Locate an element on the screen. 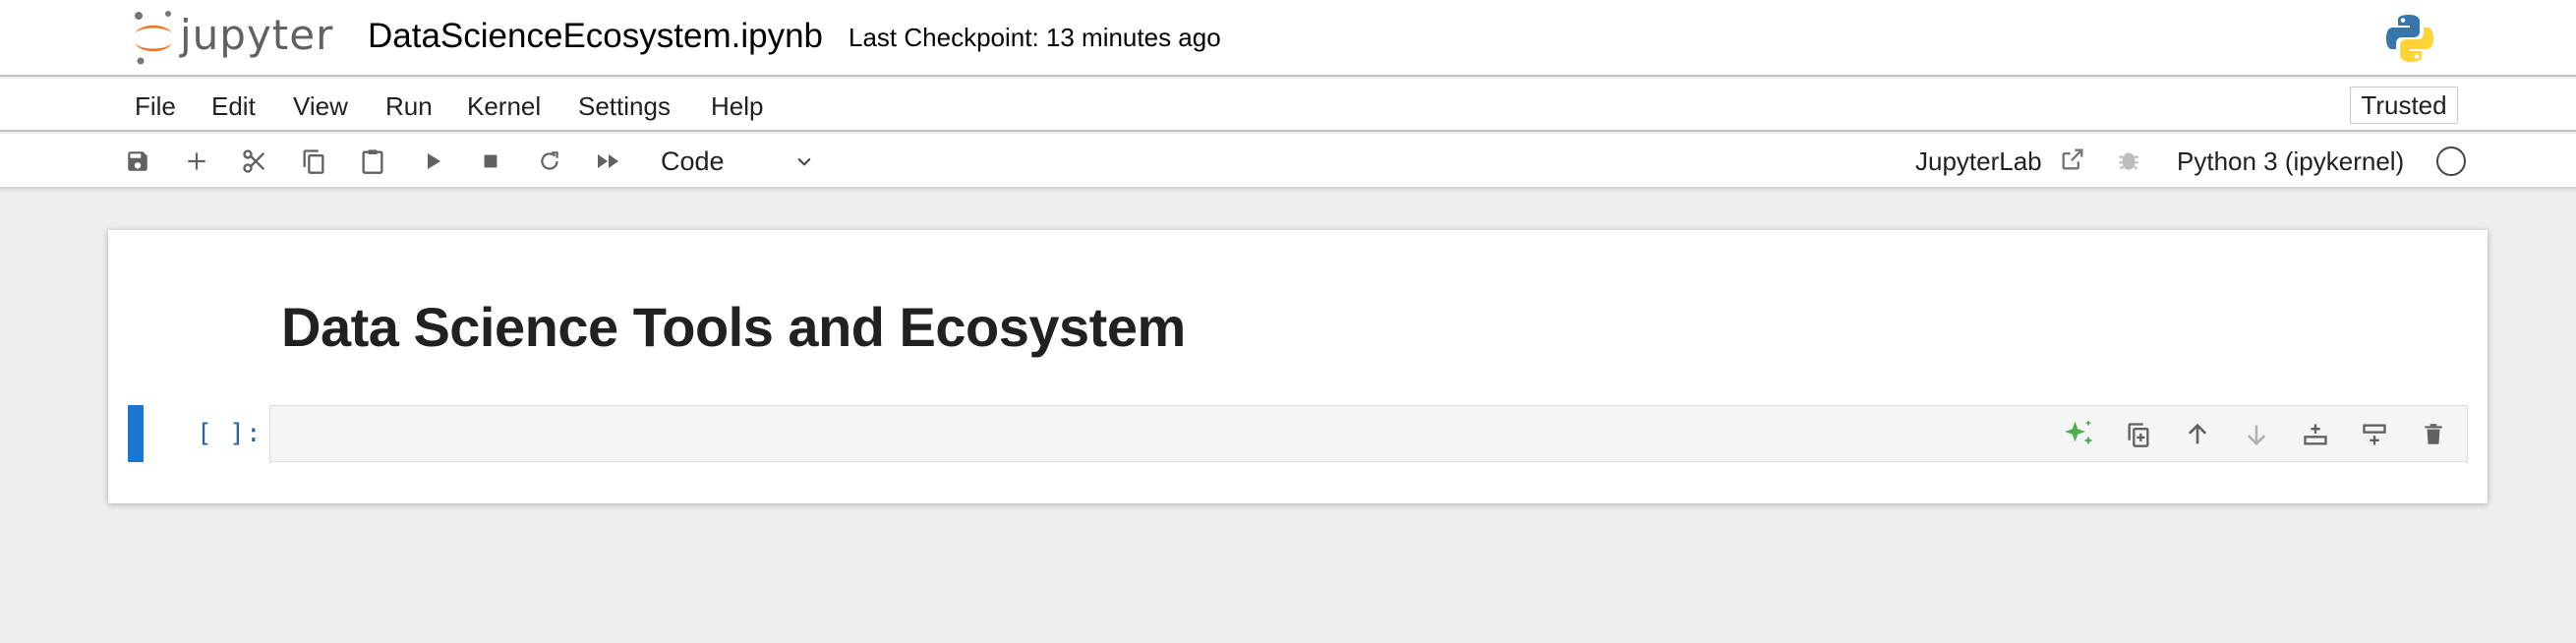  insert-cell-above-button is located at coordinates (2315, 434).